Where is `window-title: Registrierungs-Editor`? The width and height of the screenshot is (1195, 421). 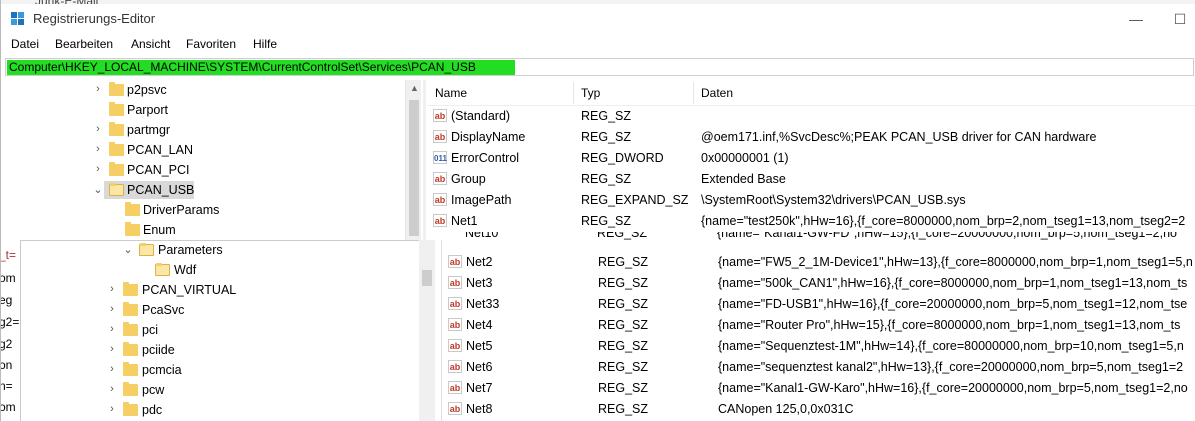 window-title: Registrierungs-Editor is located at coordinates (94, 18).